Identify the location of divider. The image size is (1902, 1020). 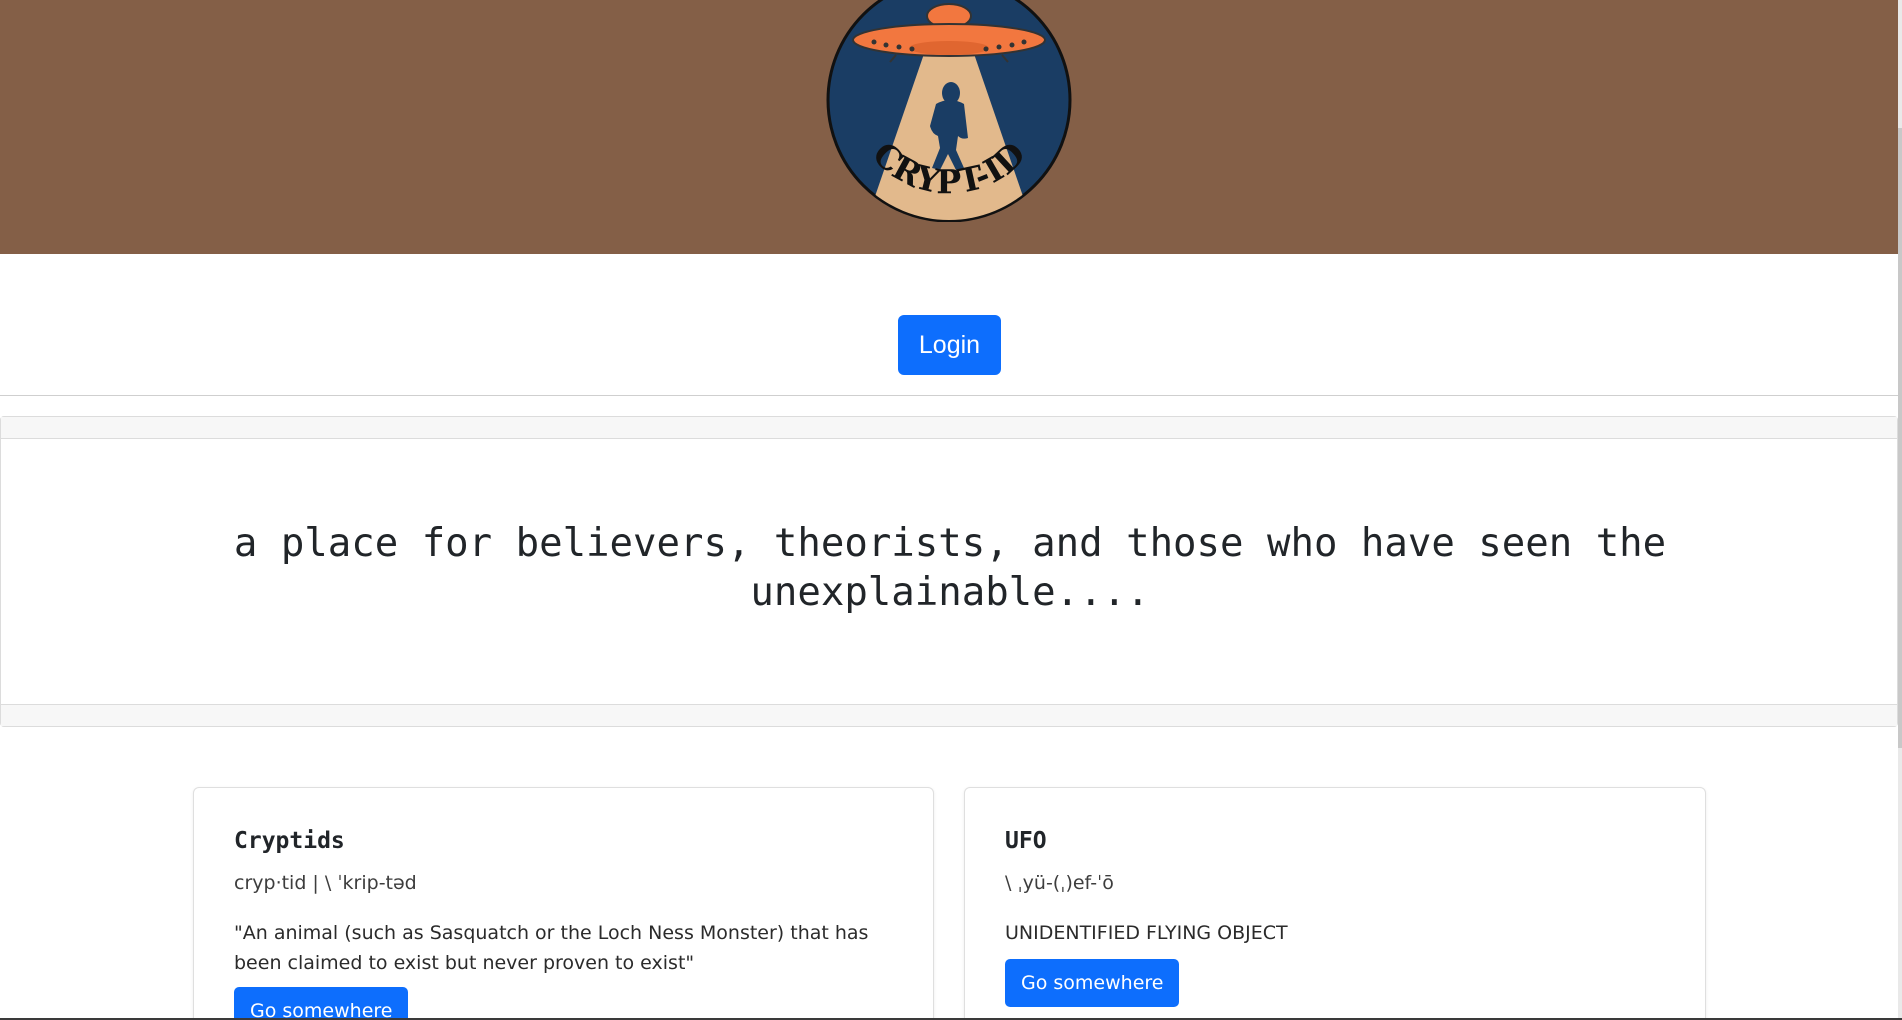
(949, 395).